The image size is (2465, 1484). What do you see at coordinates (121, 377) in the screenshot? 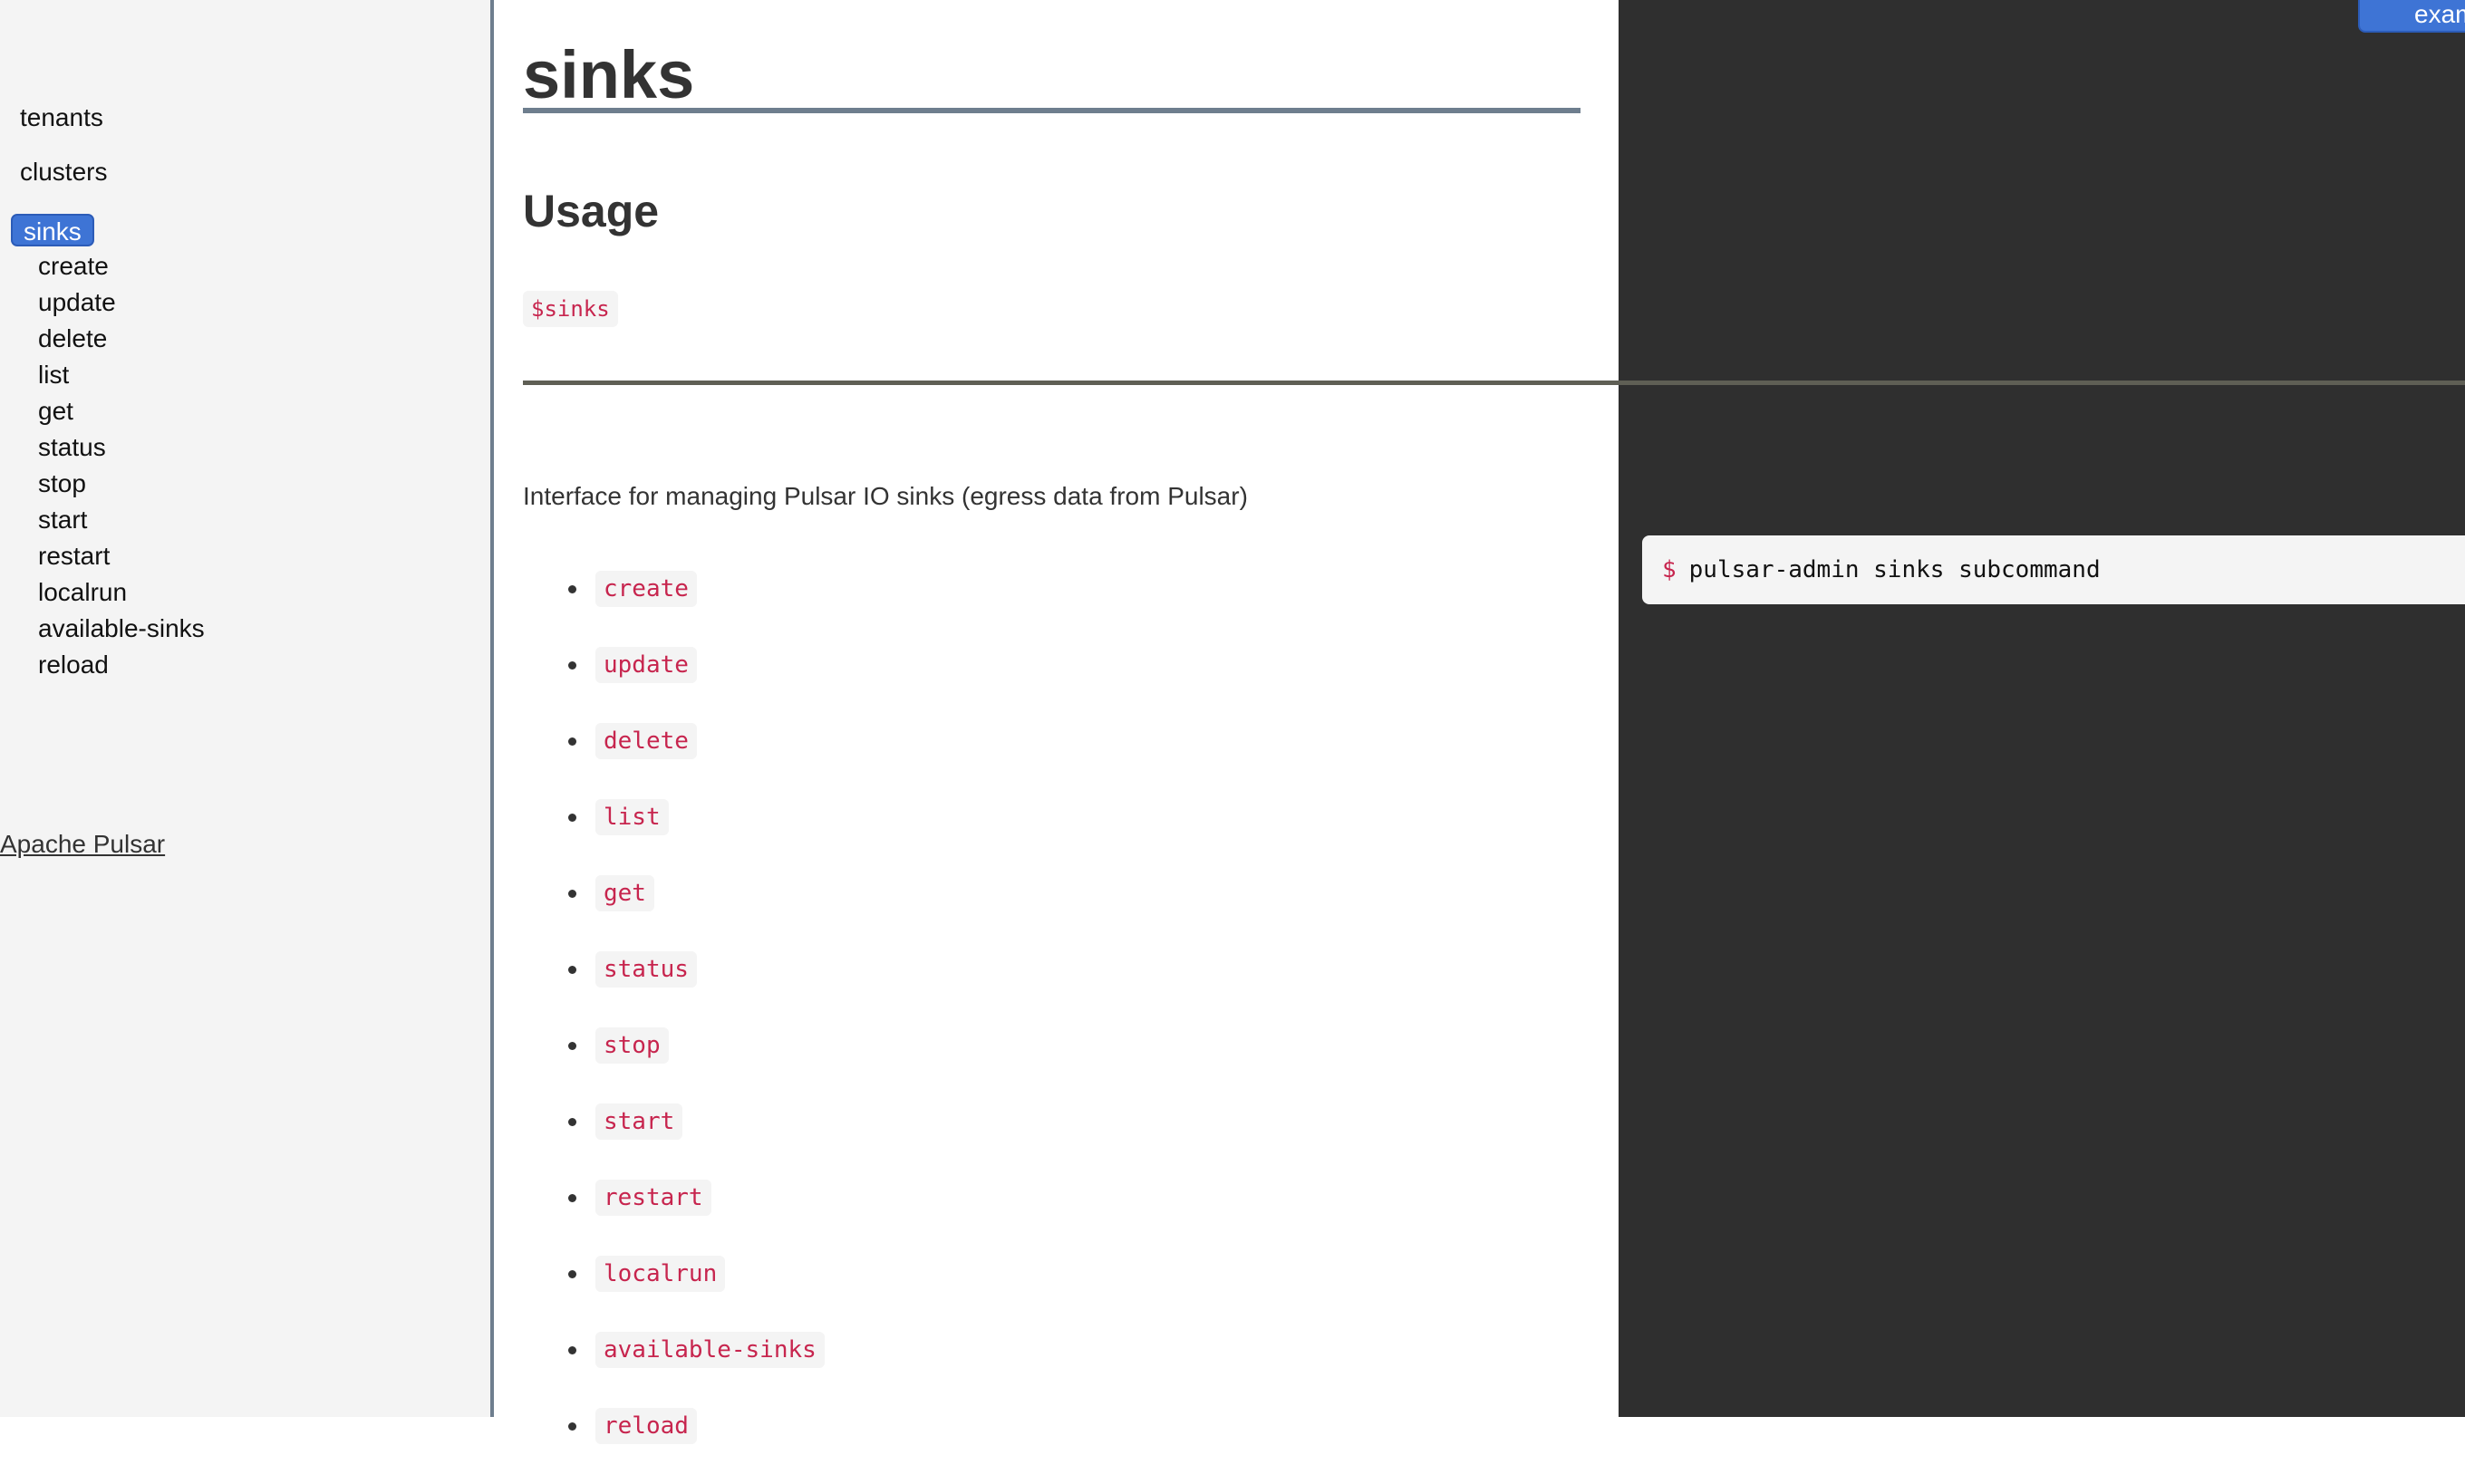
I see `sidebar-subitem-list: list` at bounding box center [121, 377].